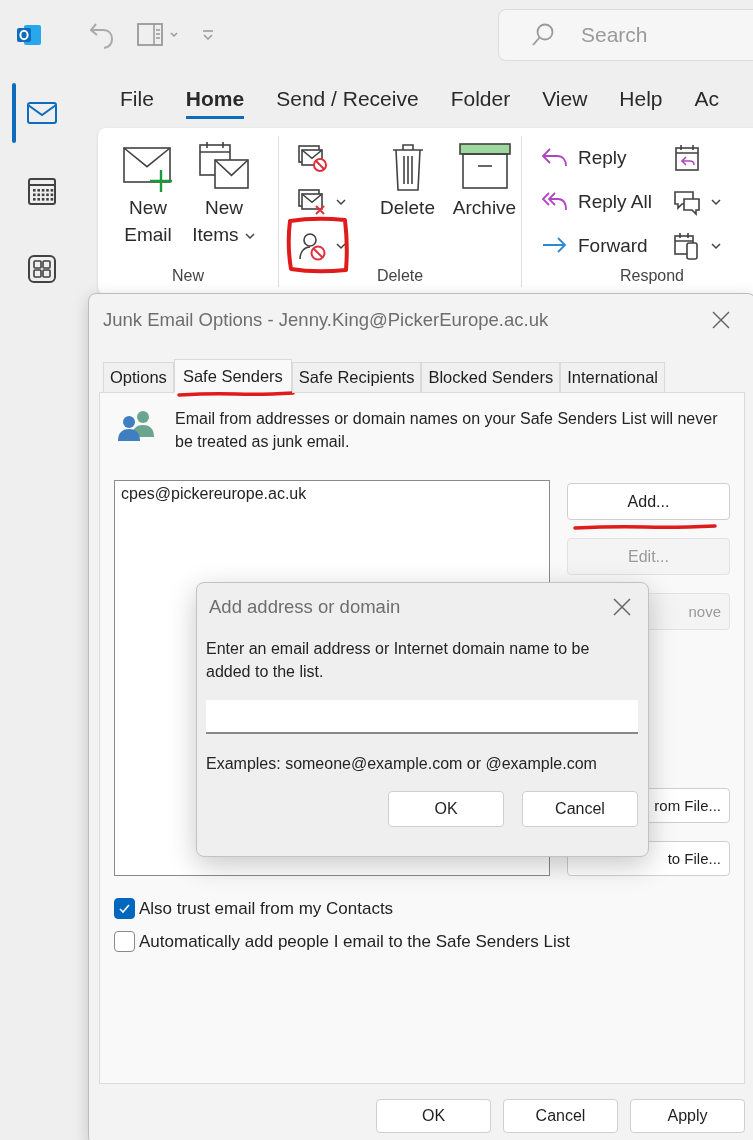  I want to click on examples-text: Examples: someone@example.com or @example.com, so click(402, 764).